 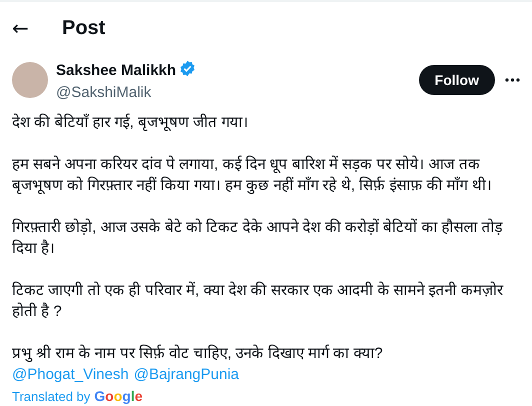 What do you see at coordinates (237, 92) in the screenshot?
I see `author-handle: @SakshiMalik` at bounding box center [237, 92].